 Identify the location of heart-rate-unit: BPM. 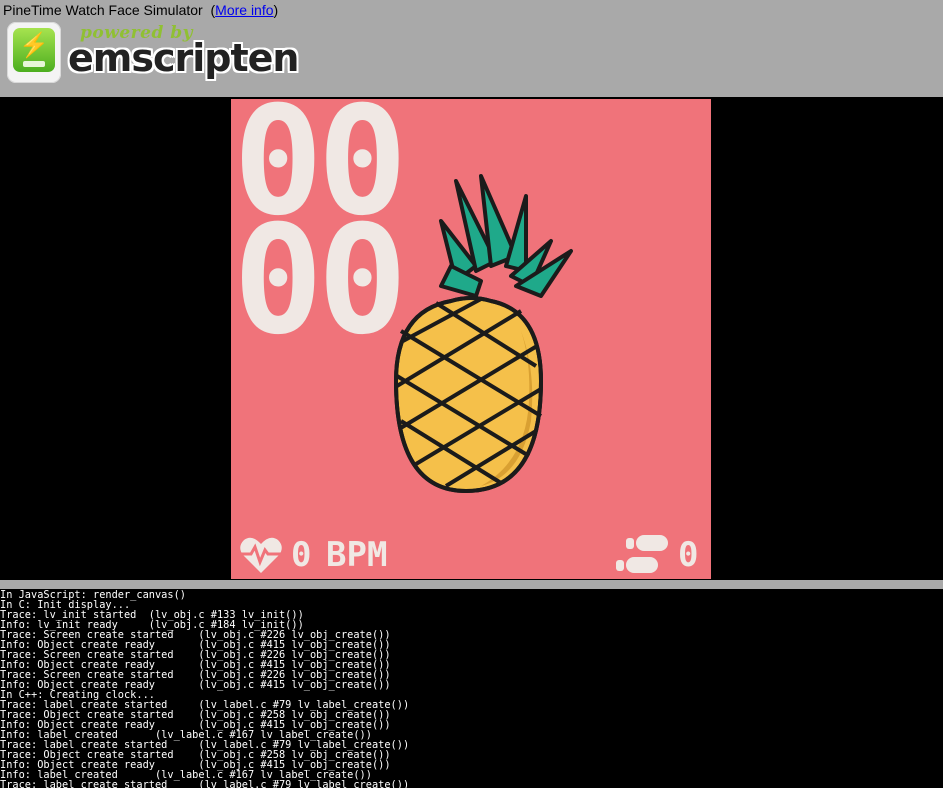
(357, 555).